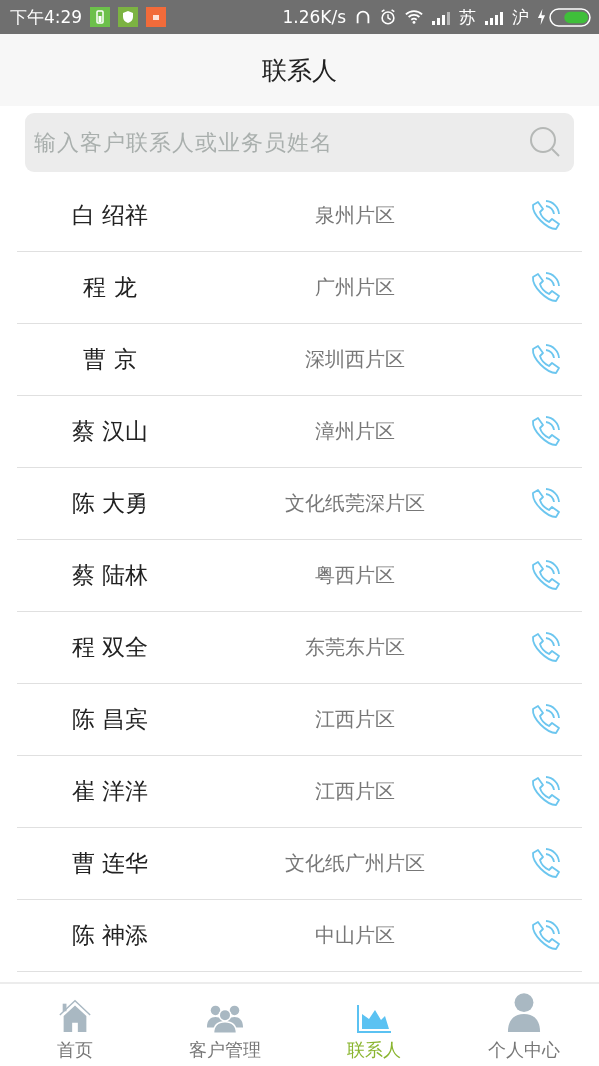 This screenshot has width=599, height=1066. I want to click on contact-region: 泉州片区, so click(355, 215).